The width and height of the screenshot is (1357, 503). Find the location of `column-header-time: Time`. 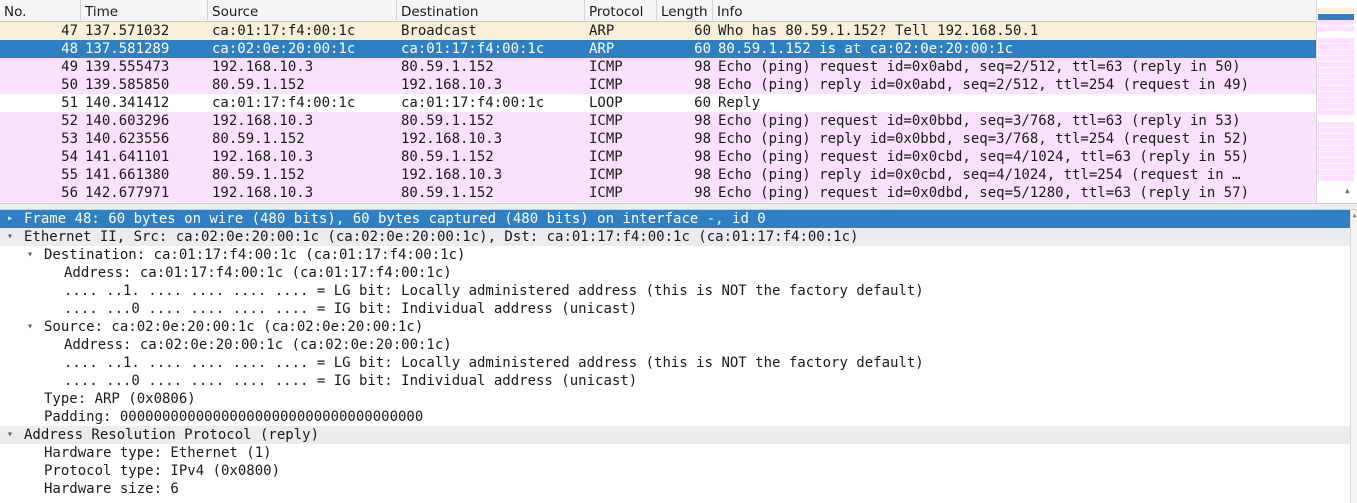

column-header-time: Time is located at coordinates (144, 11).